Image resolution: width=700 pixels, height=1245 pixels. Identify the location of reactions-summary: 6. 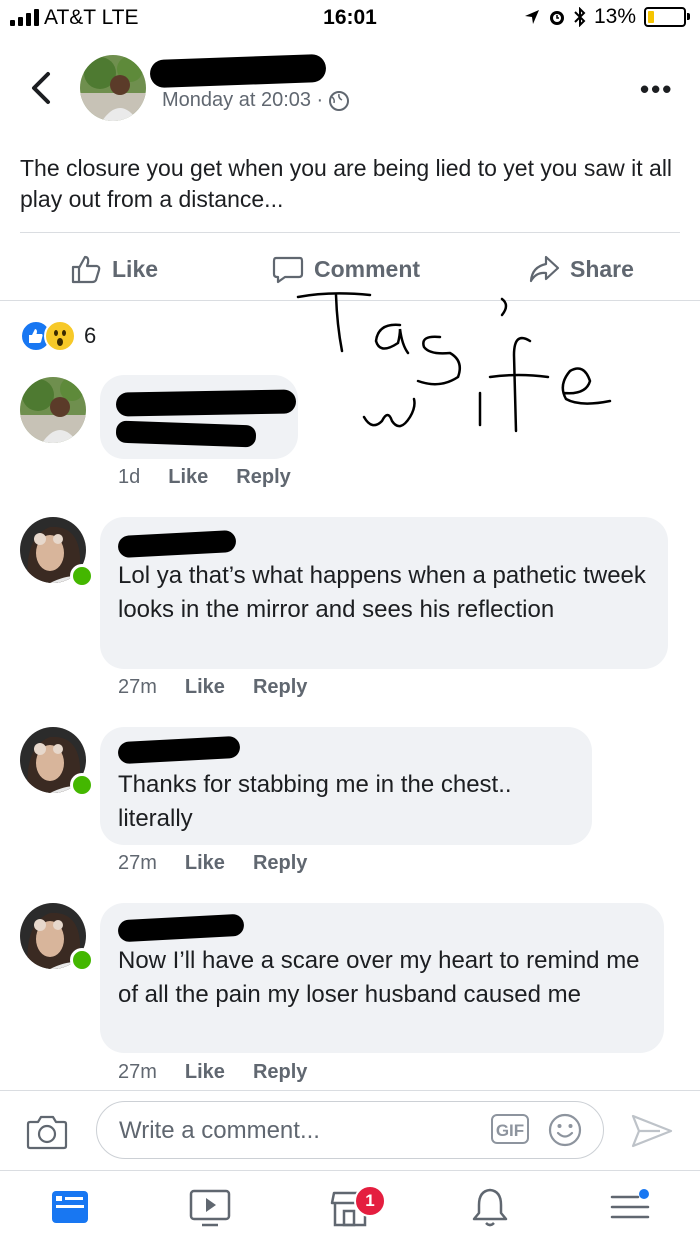
(58, 336).